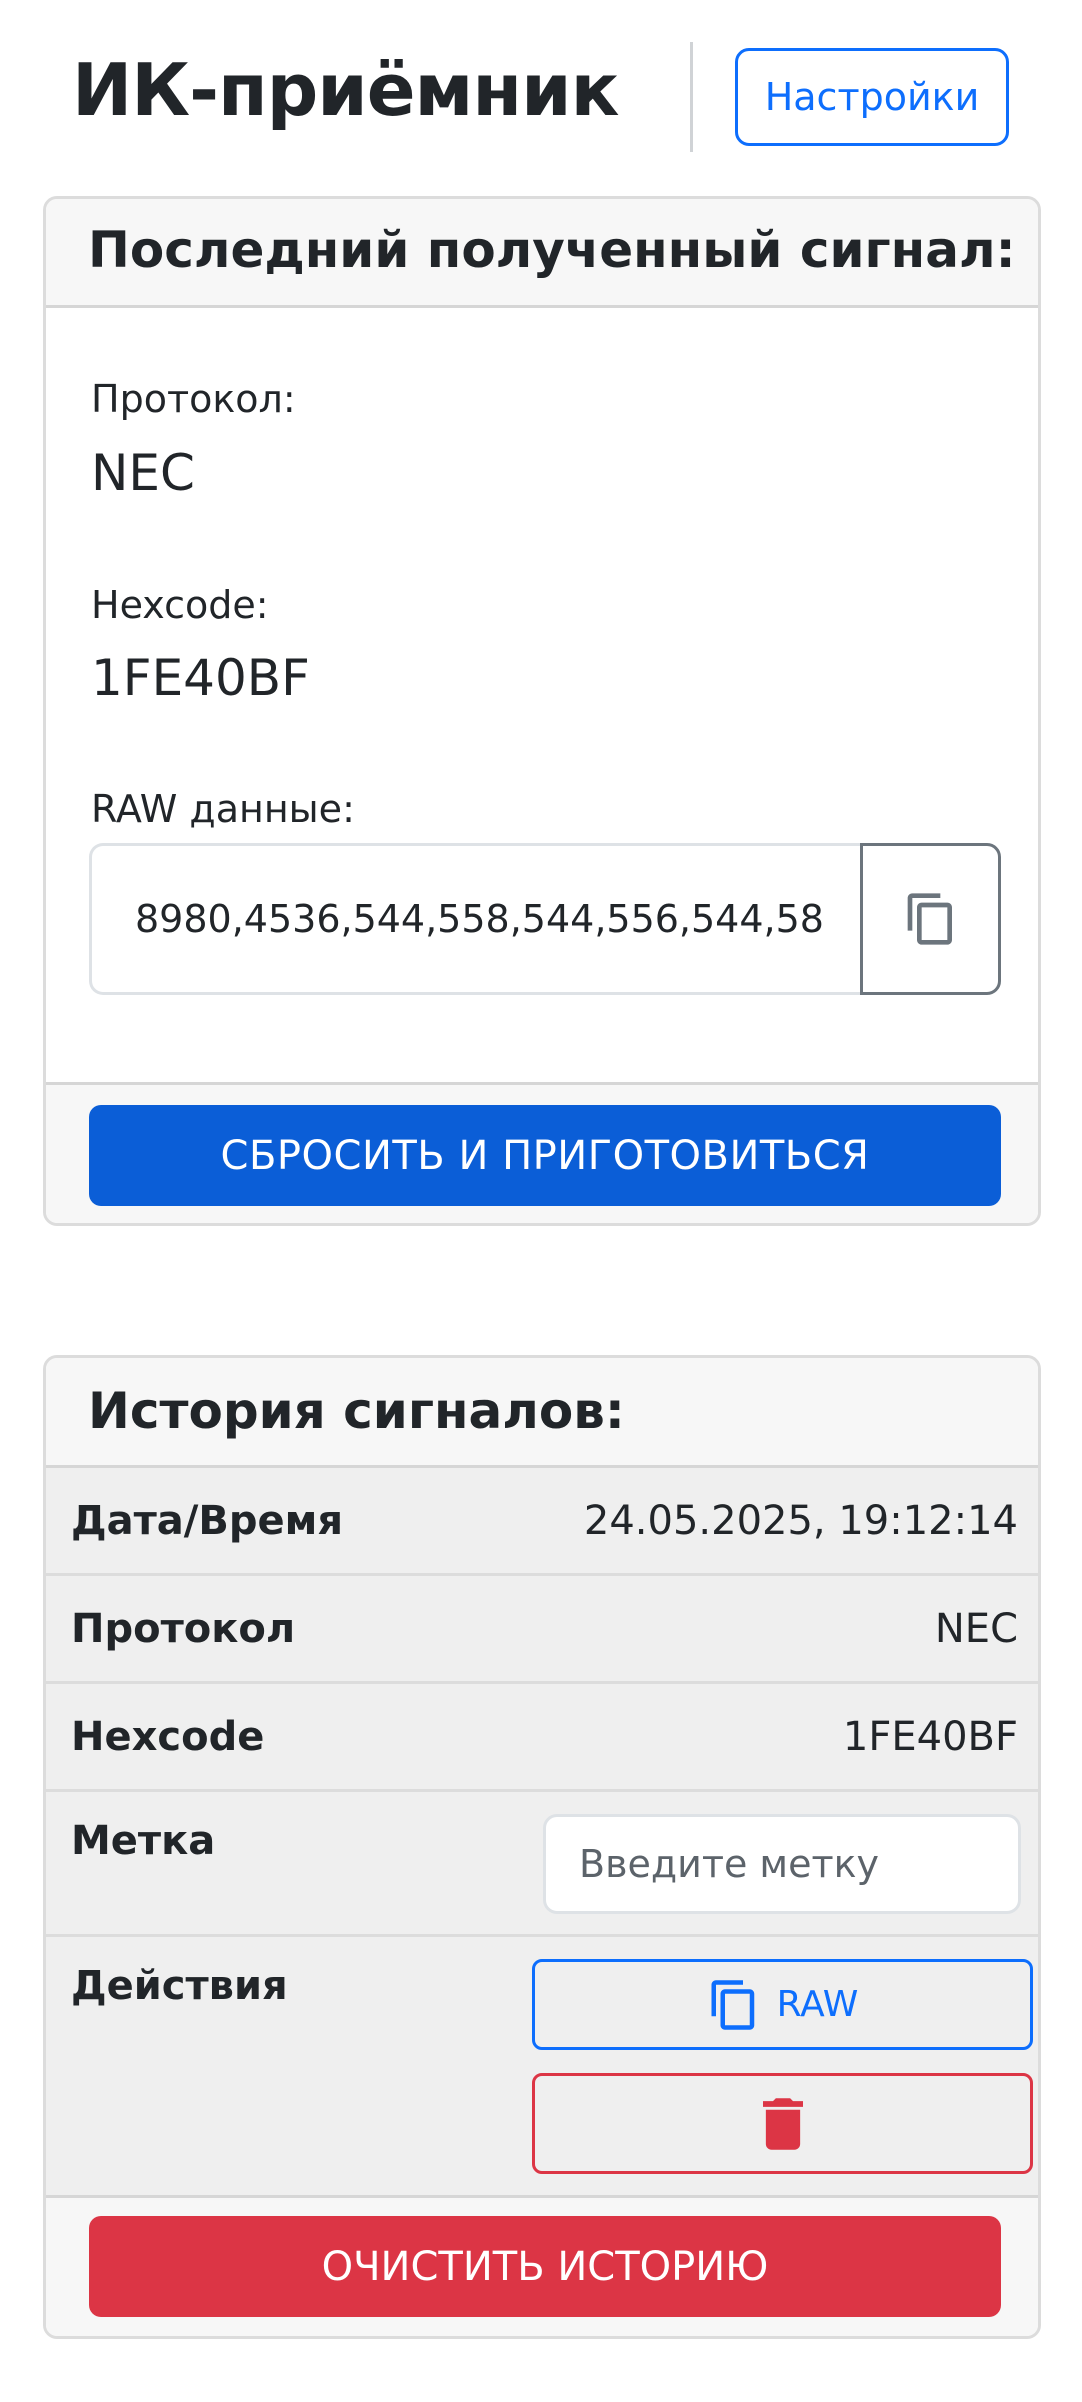 The image size is (1082, 2402). I want to click on actions-label: Действия, so click(179, 1986).